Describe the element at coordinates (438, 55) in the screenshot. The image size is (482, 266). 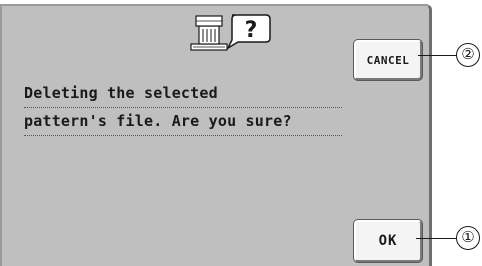
I see `cancel-callout-leader` at that location.